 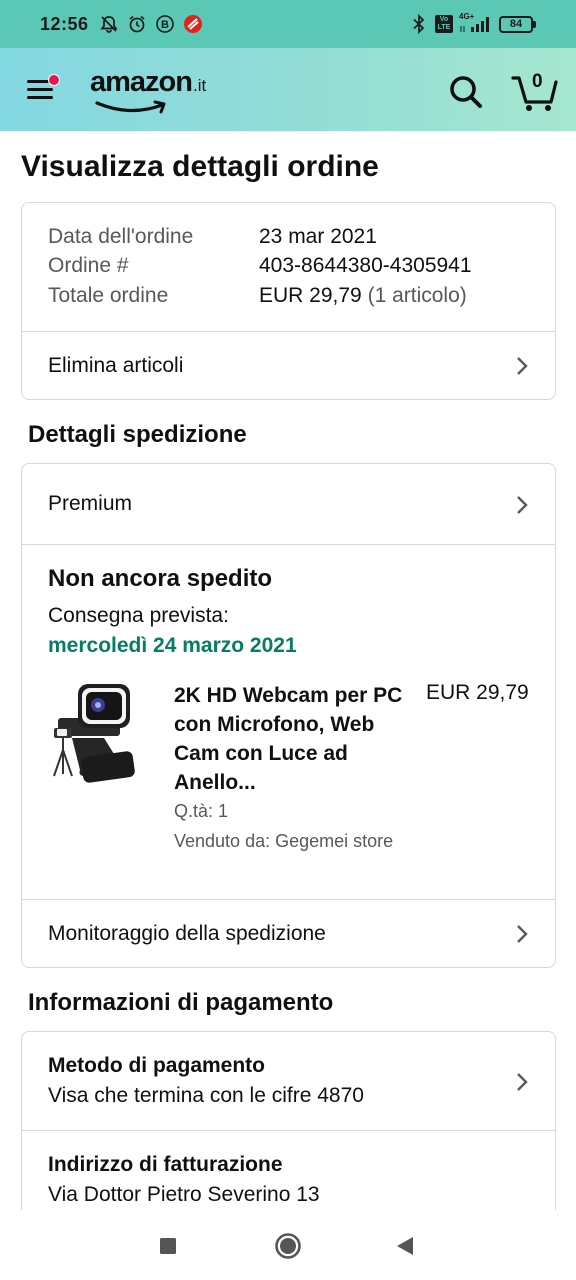 I want to click on amazon-logo: amazon.it, so click(x=148, y=90).